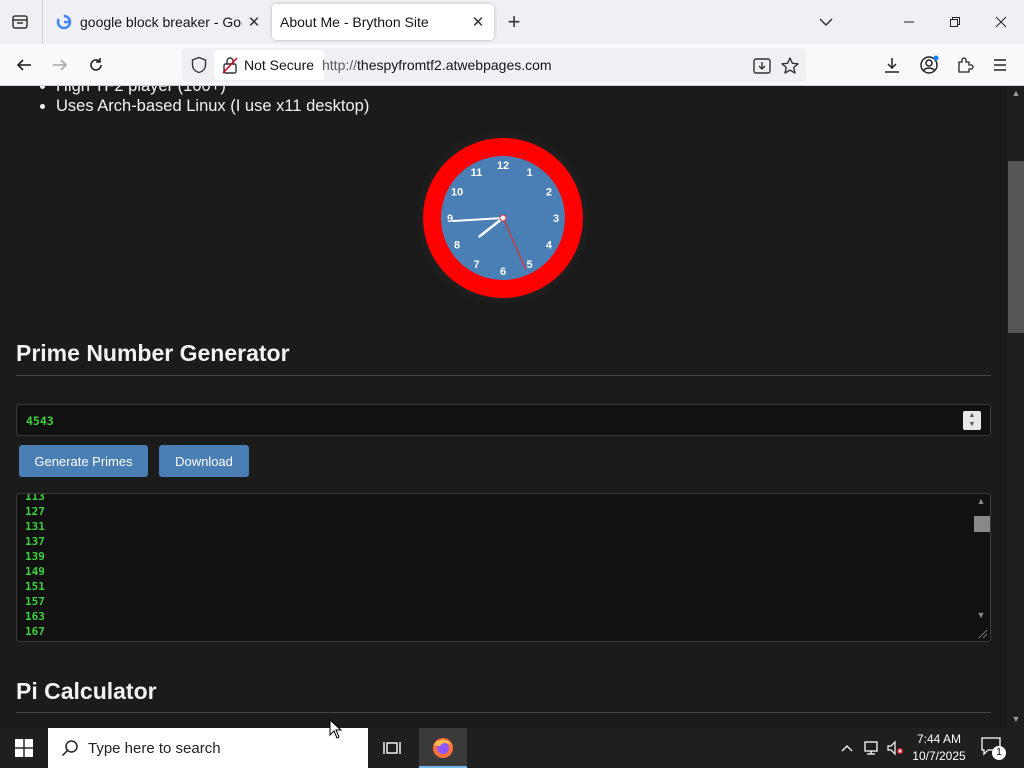 The height and width of the screenshot is (768, 1024). What do you see at coordinates (336, 729) in the screenshot?
I see `mouse-cursor-icon` at bounding box center [336, 729].